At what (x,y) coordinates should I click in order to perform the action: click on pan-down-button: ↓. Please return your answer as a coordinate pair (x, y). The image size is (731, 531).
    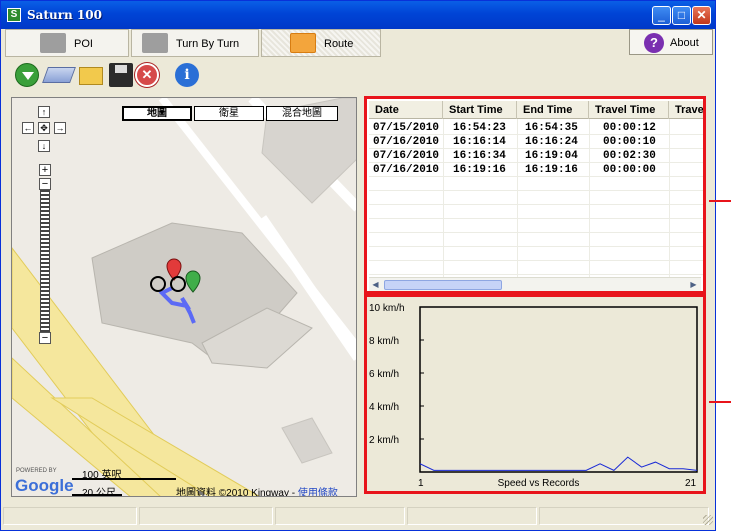
    Looking at the image, I should click on (44, 146).